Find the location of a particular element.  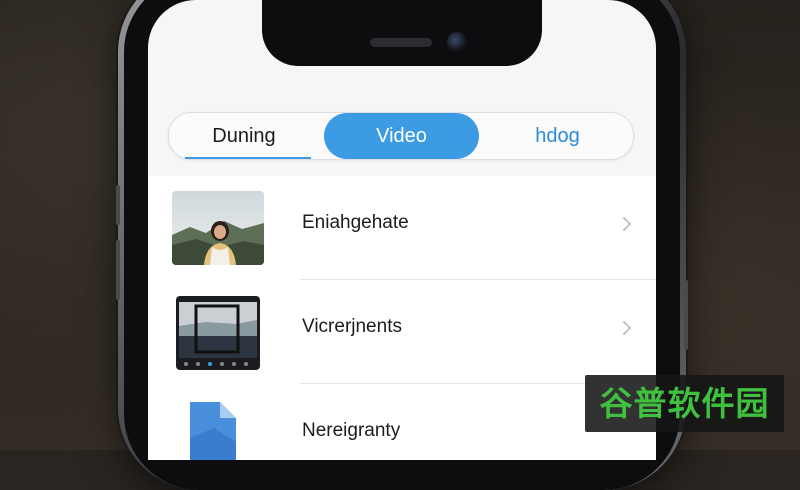

segmented-control: Duning Video hdog is located at coordinates (401, 136).